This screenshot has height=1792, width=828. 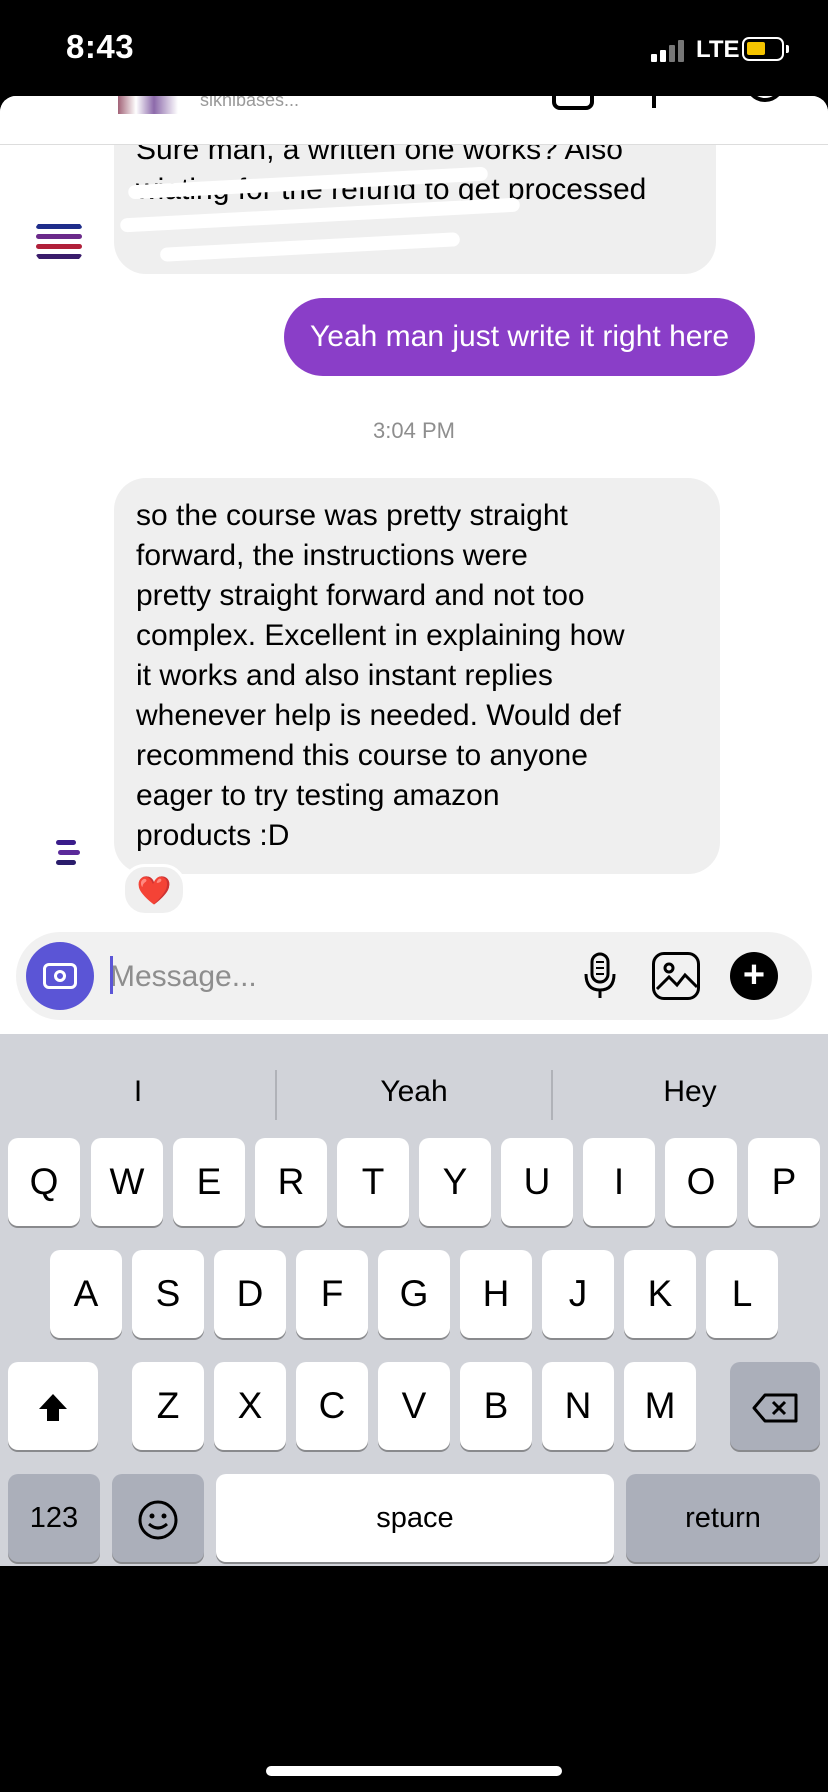 I want to click on message-line: products :D, so click(x=213, y=835).